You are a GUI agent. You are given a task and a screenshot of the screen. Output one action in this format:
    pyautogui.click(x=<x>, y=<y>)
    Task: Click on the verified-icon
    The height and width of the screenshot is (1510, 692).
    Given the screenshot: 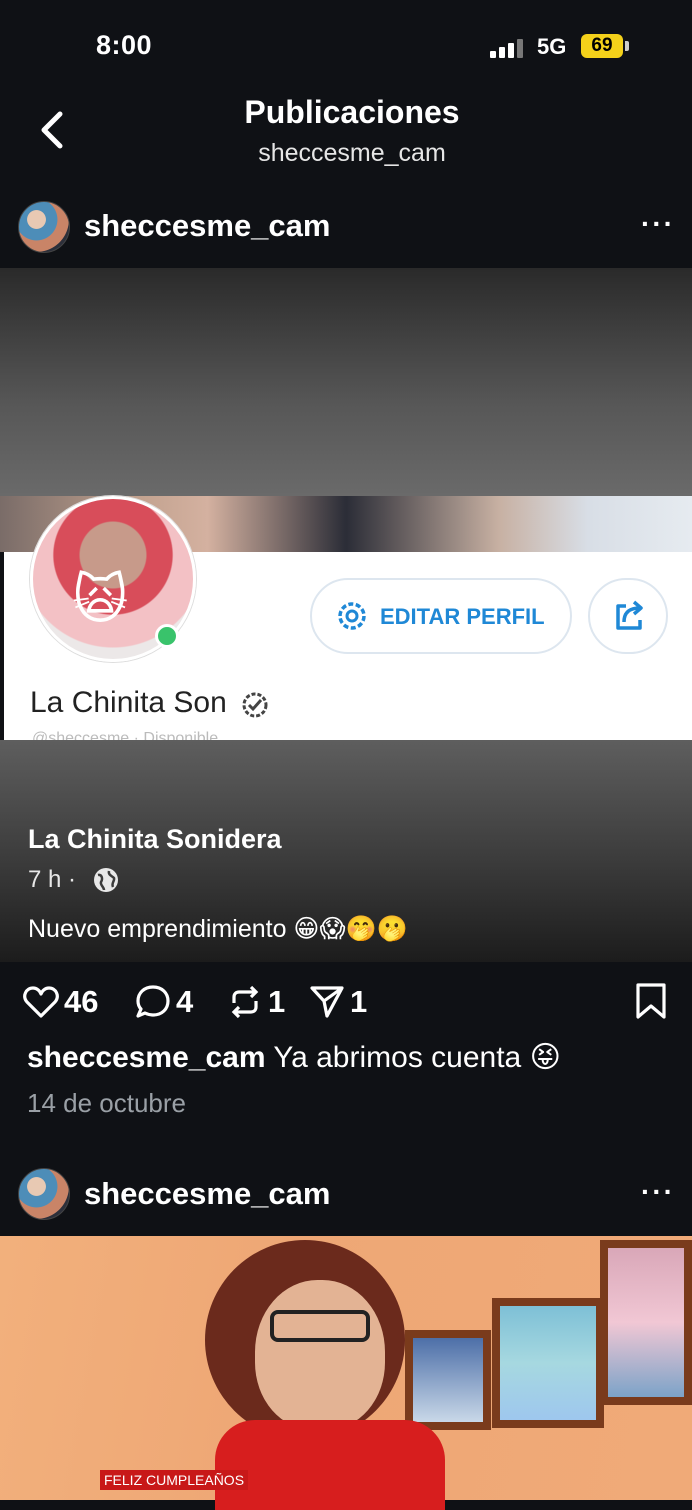 What is the action you would take?
    pyautogui.click(x=255, y=705)
    